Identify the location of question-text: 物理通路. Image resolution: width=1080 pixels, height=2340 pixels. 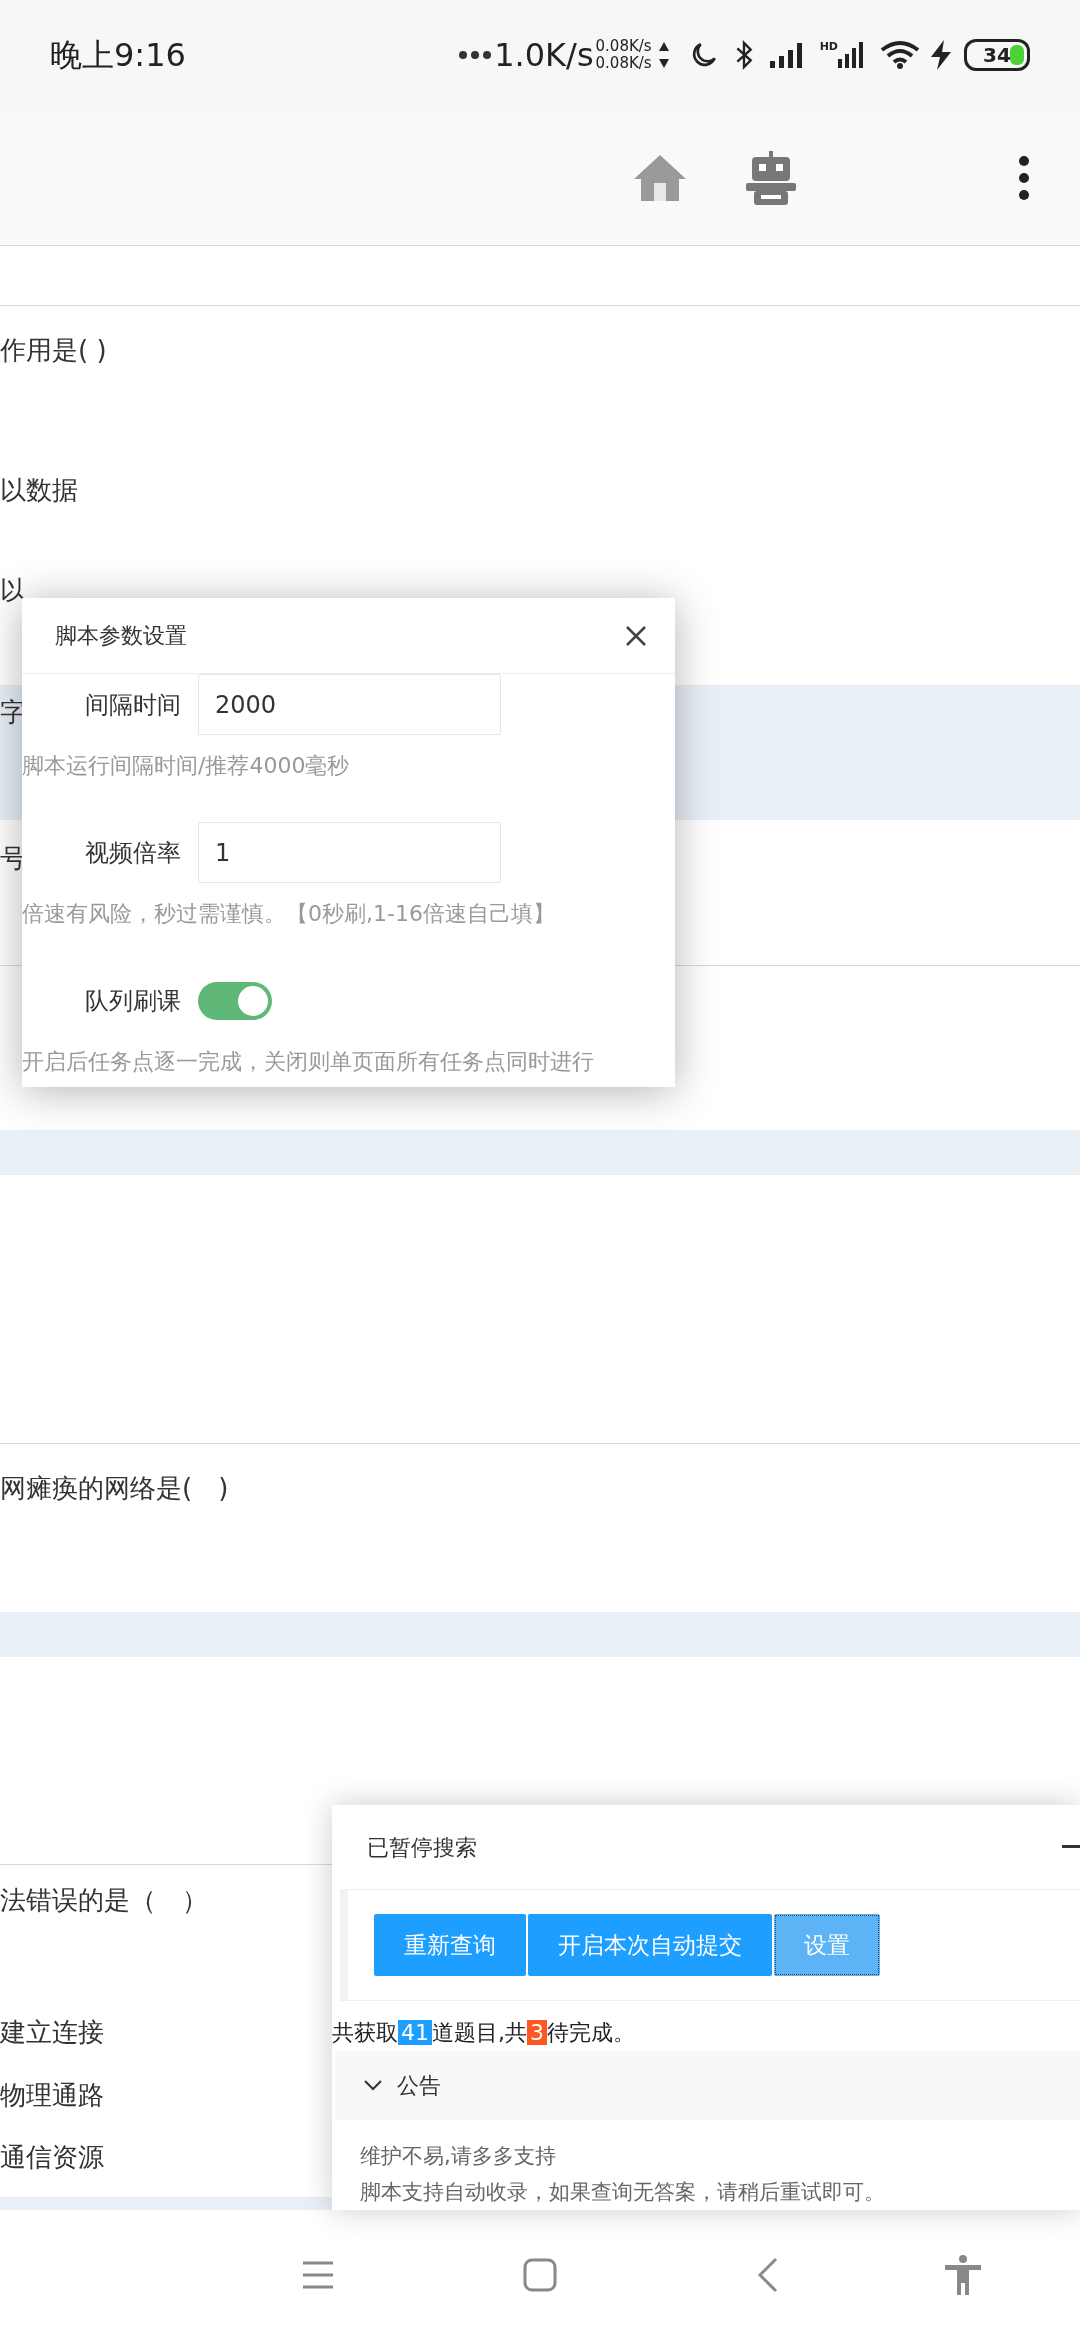
(52, 2095).